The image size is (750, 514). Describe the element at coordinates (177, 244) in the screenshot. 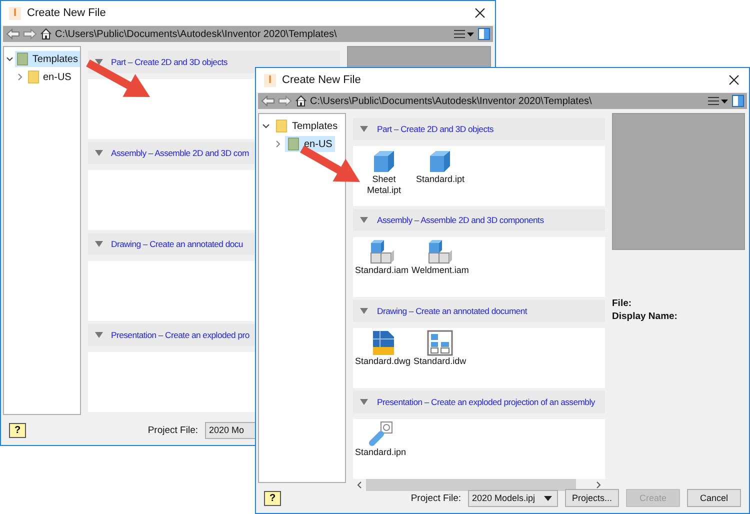

I see `section-title: Drawing – Create an annotated docu` at that location.